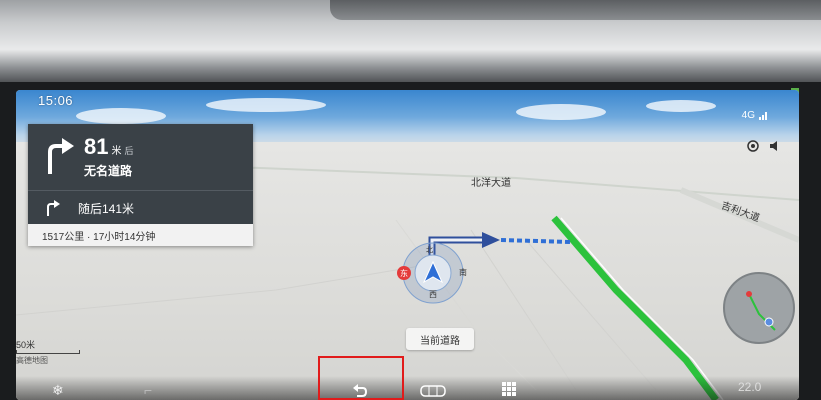  What do you see at coordinates (140, 235) in the screenshot?
I see `trip-summary: 1517公里 · 17小时14分钟` at bounding box center [140, 235].